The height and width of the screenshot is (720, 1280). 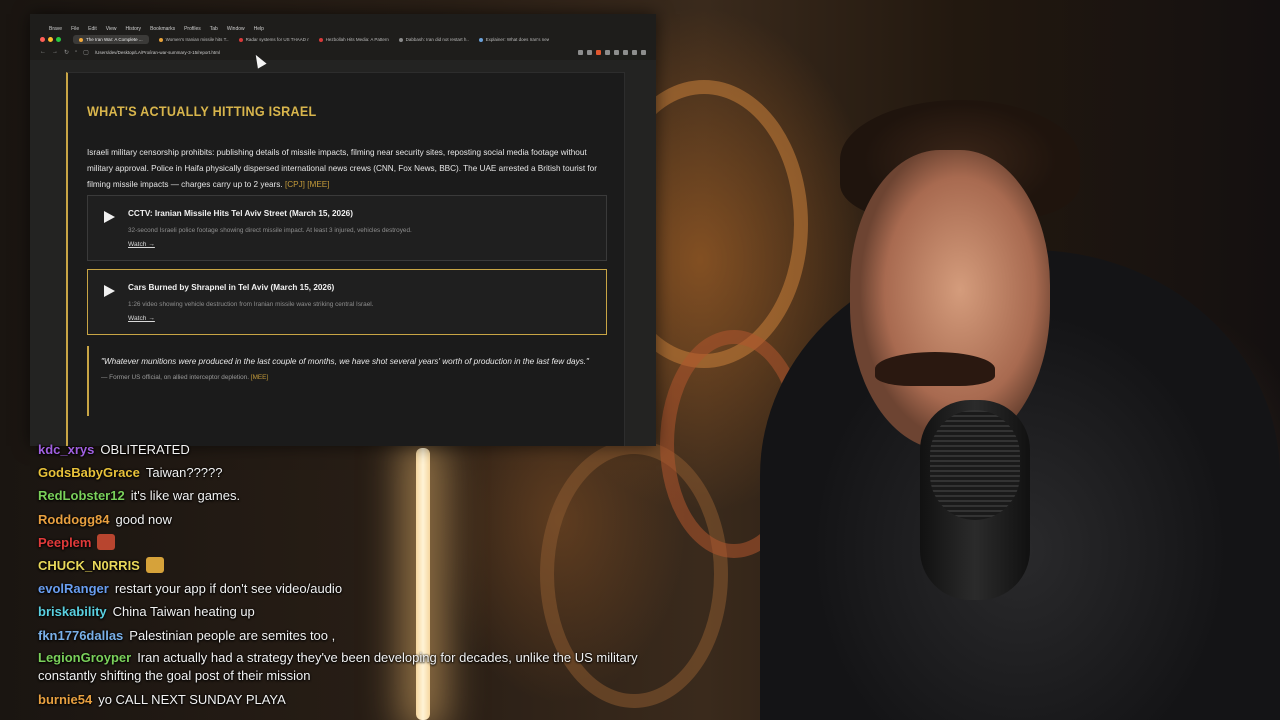 What do you see at coordinates (185, 496) in the screenshot?
I see `chat-text: it's like war games.` at bounding box center [185, 496].